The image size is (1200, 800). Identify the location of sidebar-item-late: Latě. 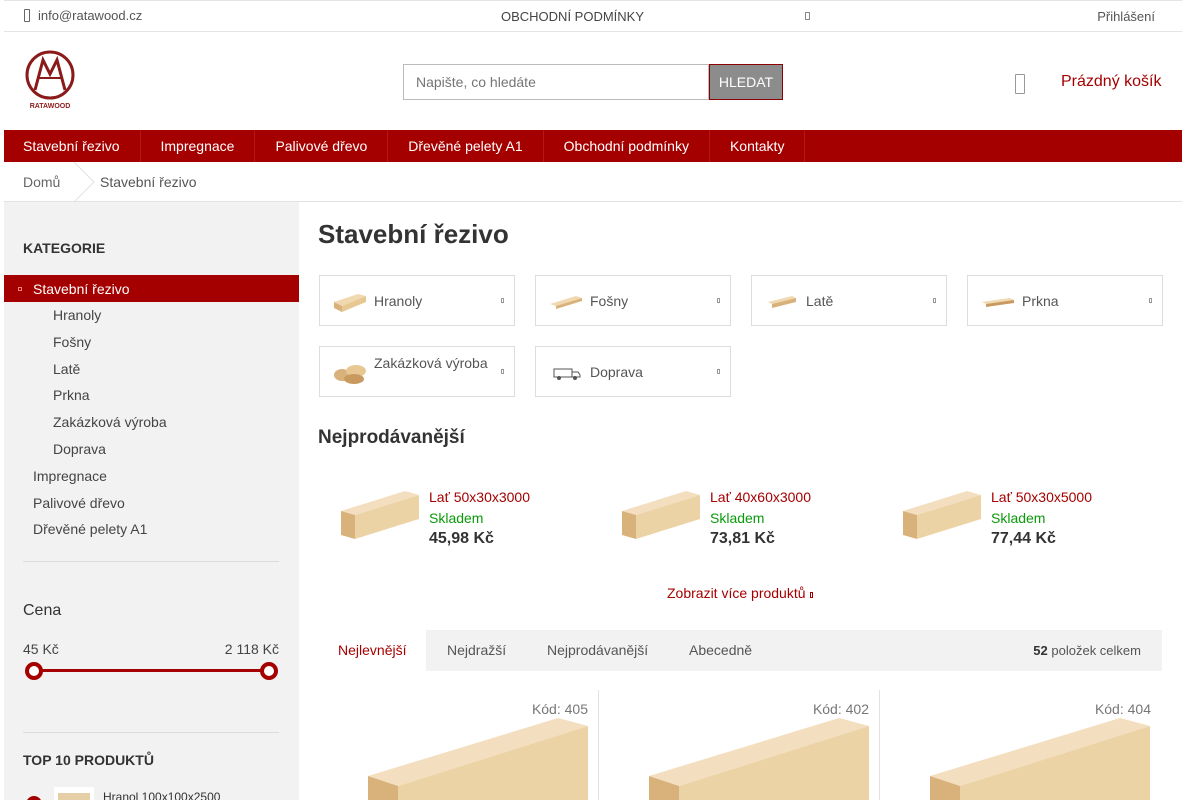
(66, 369).